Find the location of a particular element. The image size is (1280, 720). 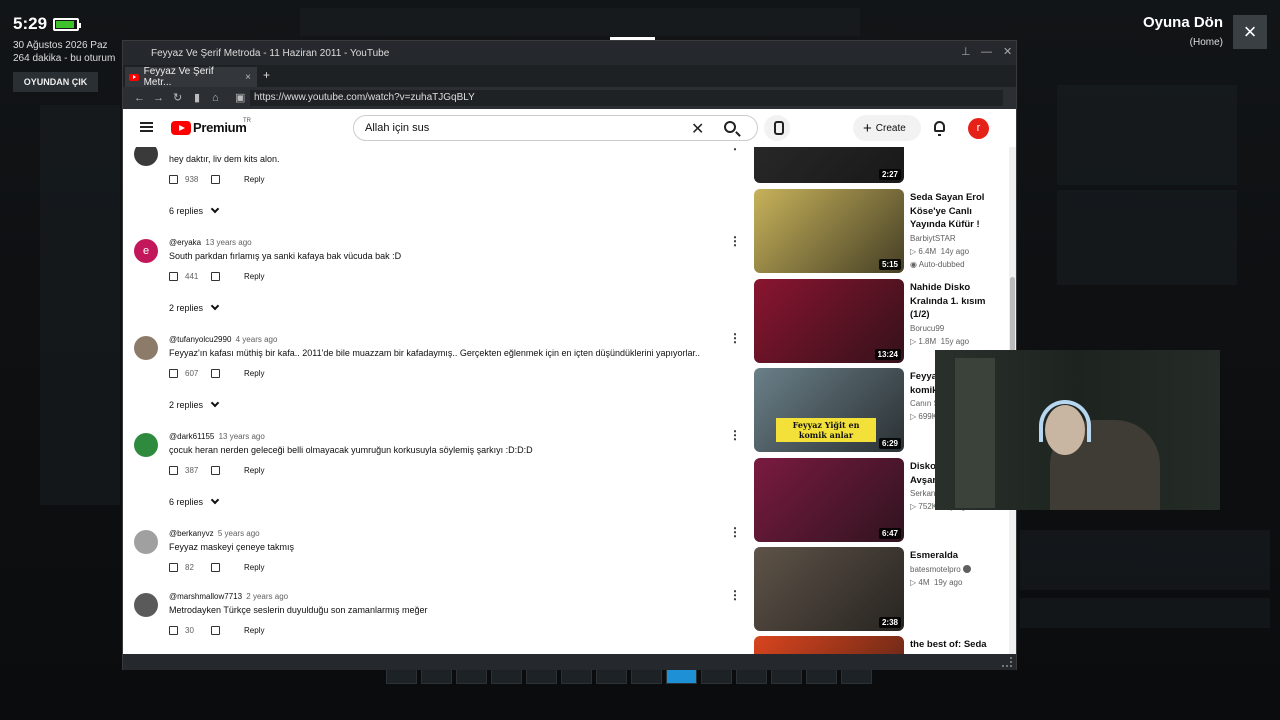

return-to-game-button: Oyuna Dön (Home) is located at coordinates (1183, 31).